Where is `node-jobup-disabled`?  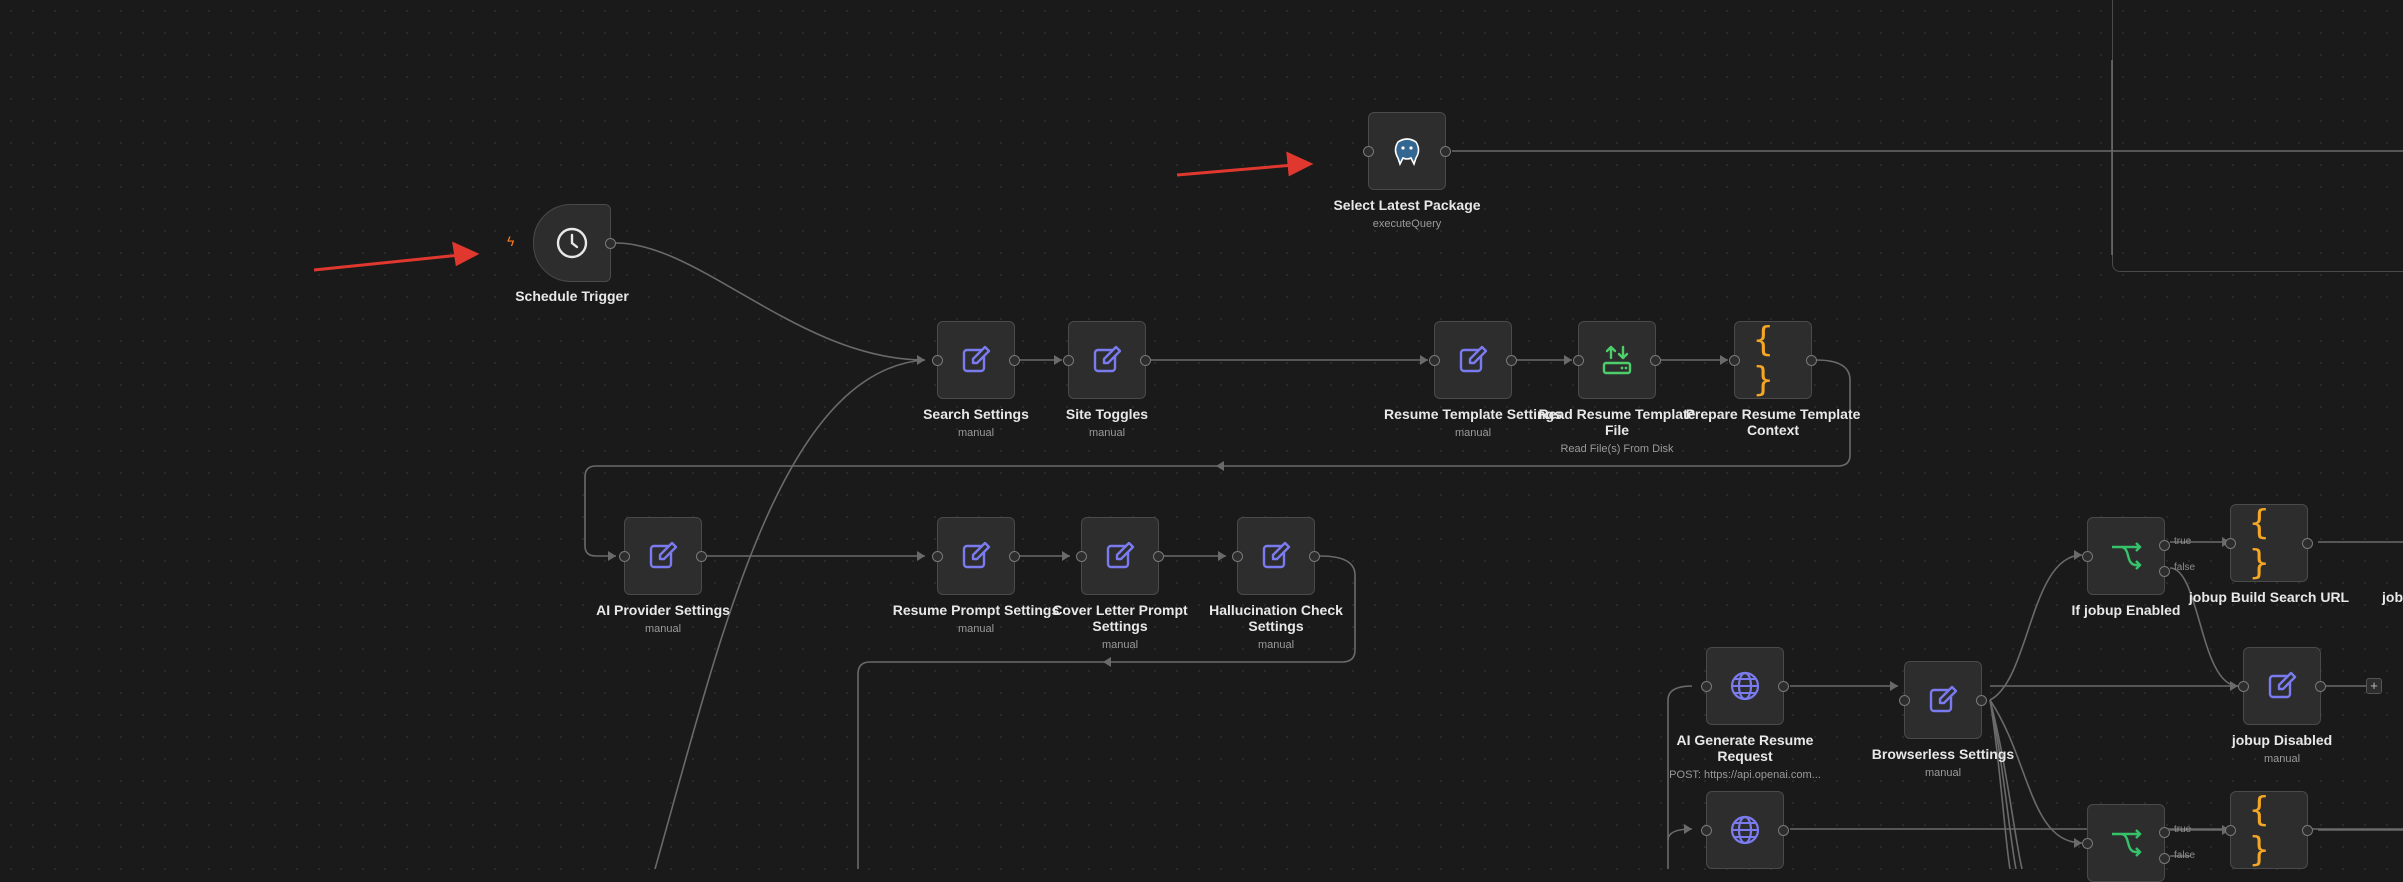
node-jobup-disabled is located at coordinates (2282, 686).